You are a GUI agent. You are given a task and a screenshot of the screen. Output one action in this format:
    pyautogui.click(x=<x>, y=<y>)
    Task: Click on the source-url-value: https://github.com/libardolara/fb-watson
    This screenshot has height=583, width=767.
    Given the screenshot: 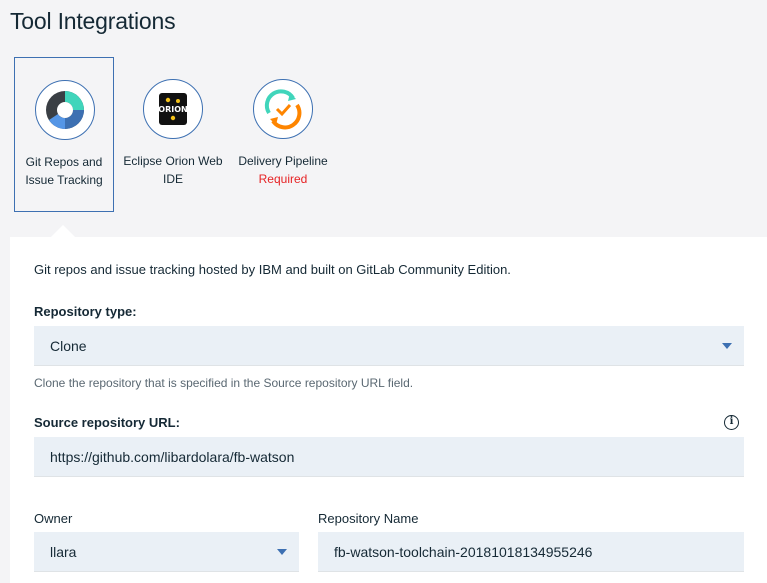 What is the action you would take?
    pyautogui.click(x=172, y=457)
    